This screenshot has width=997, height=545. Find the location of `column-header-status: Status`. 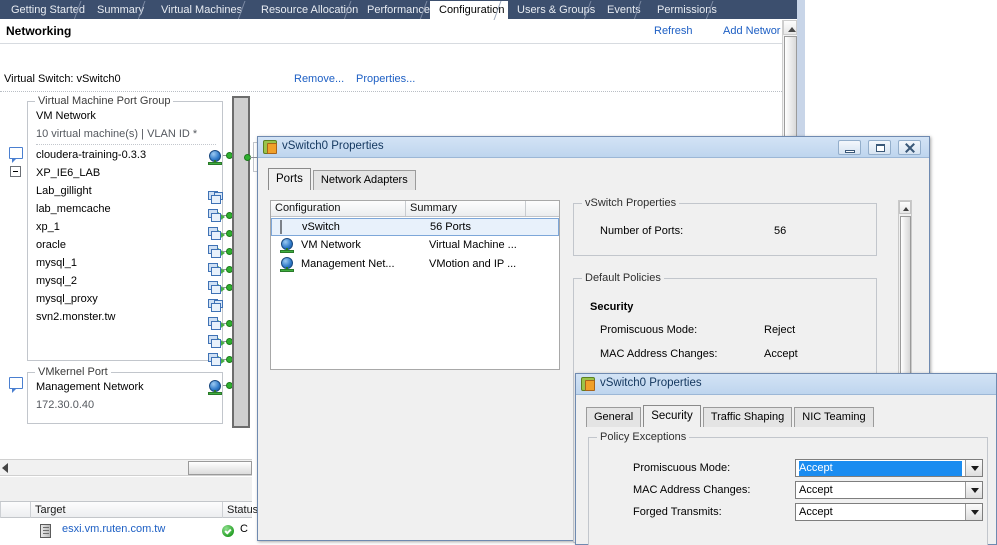

column-header-status: Status is located at coordinates (242, 510).